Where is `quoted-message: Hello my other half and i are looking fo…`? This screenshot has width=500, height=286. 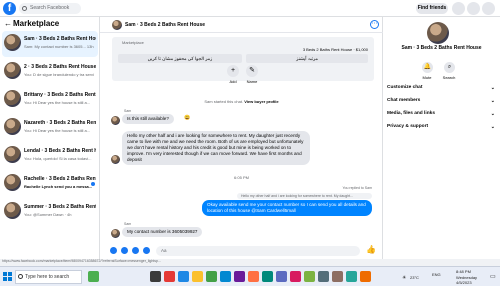
quoted-message: Hello my other half and i are looking fo… is located at coordinates (304, 196).